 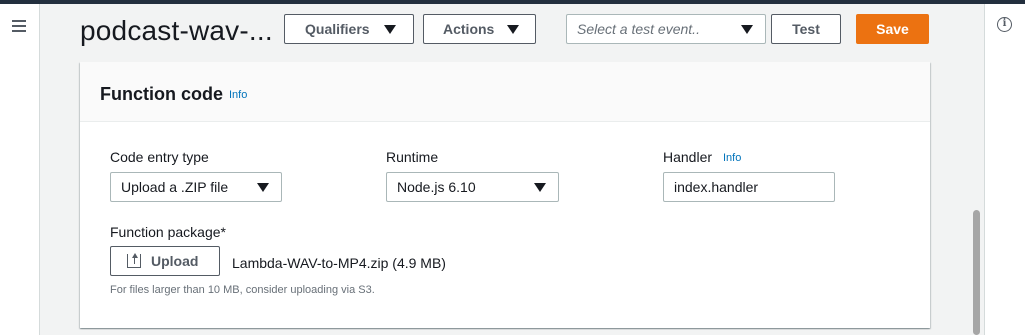 I want to click on runtime-label: Runtime, so click(x=412, y=157).